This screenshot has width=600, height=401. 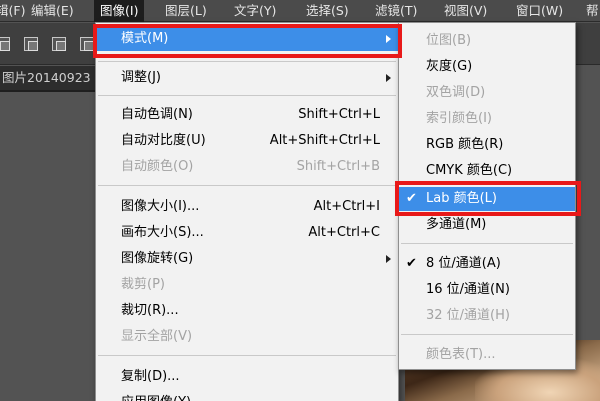 I want to click on submenu-item-grayscale: 灰度(G), so click(x=487, y=67).